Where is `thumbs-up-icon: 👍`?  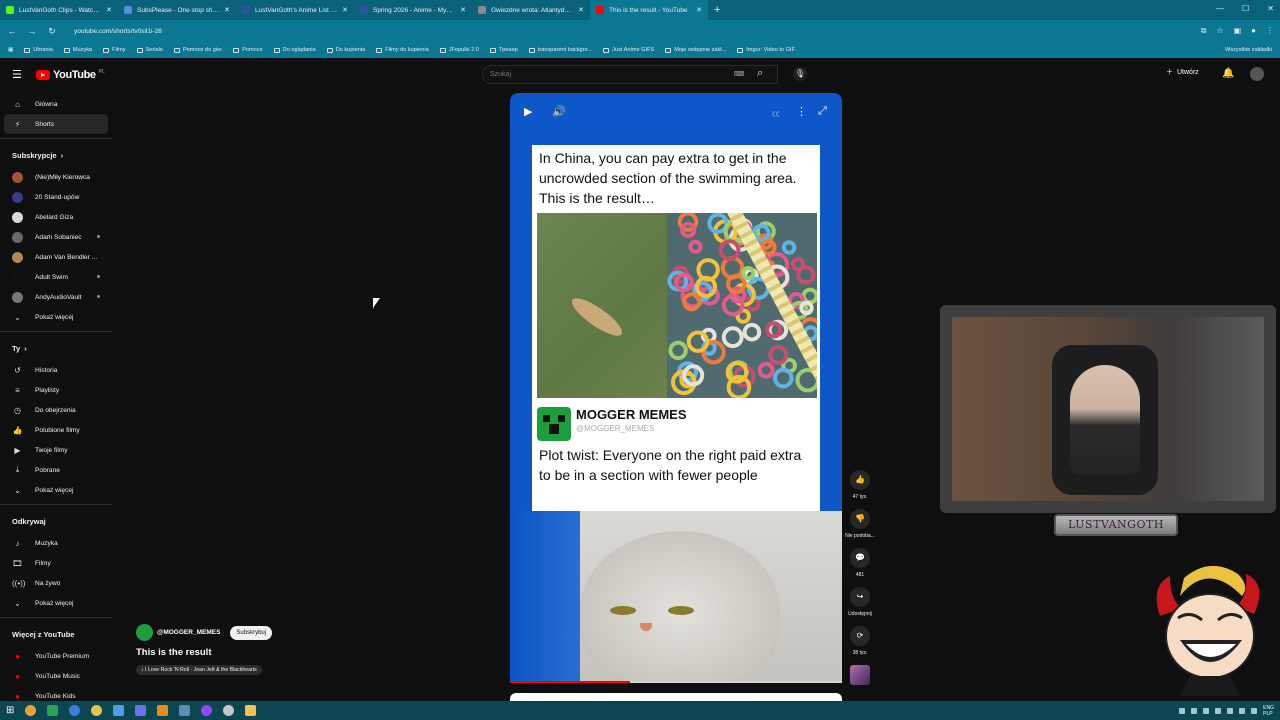
thumbs-up-icon: 👍 is located at coordinates (860, 480).